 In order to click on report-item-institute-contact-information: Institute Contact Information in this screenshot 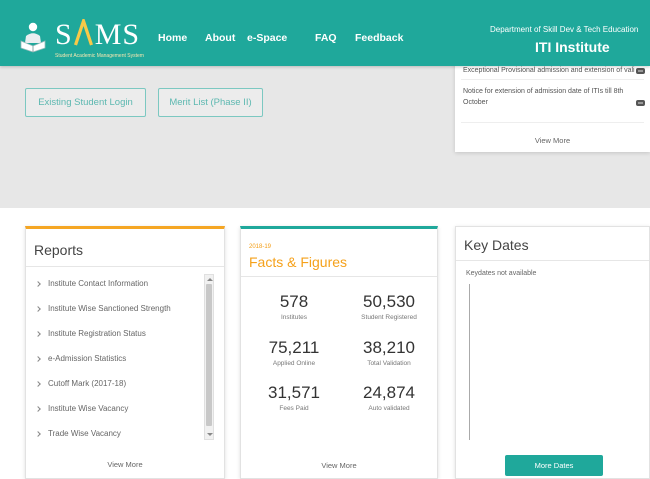, I will do `click(125, 283)`.